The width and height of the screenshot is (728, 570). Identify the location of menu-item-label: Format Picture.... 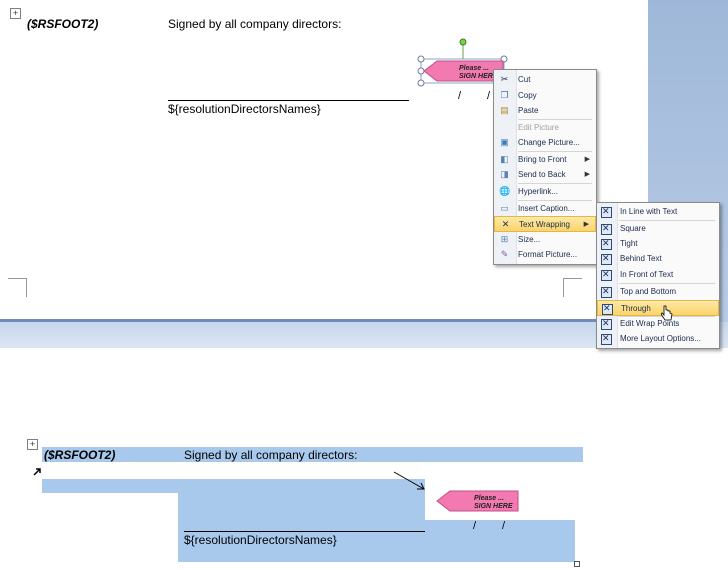
(548, 254).